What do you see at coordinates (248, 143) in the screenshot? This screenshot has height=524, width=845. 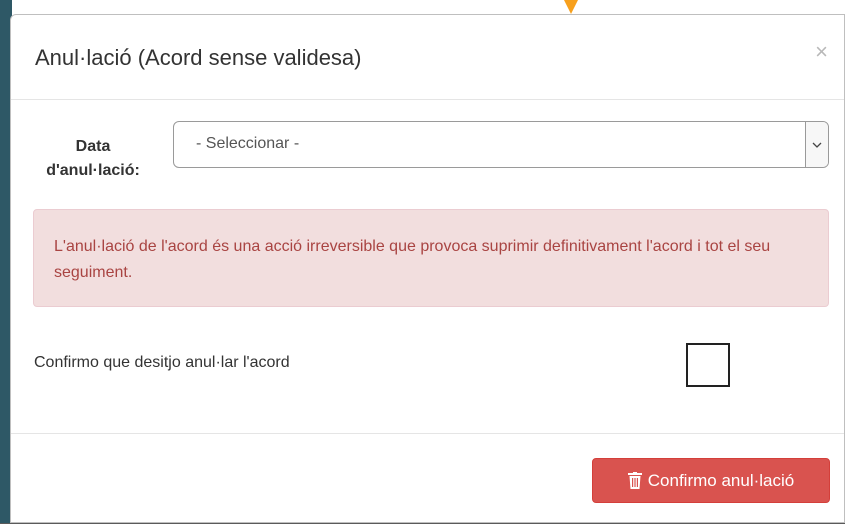 I see `date-select-value: - Seleccionar -` at bounding box center [248, 143].